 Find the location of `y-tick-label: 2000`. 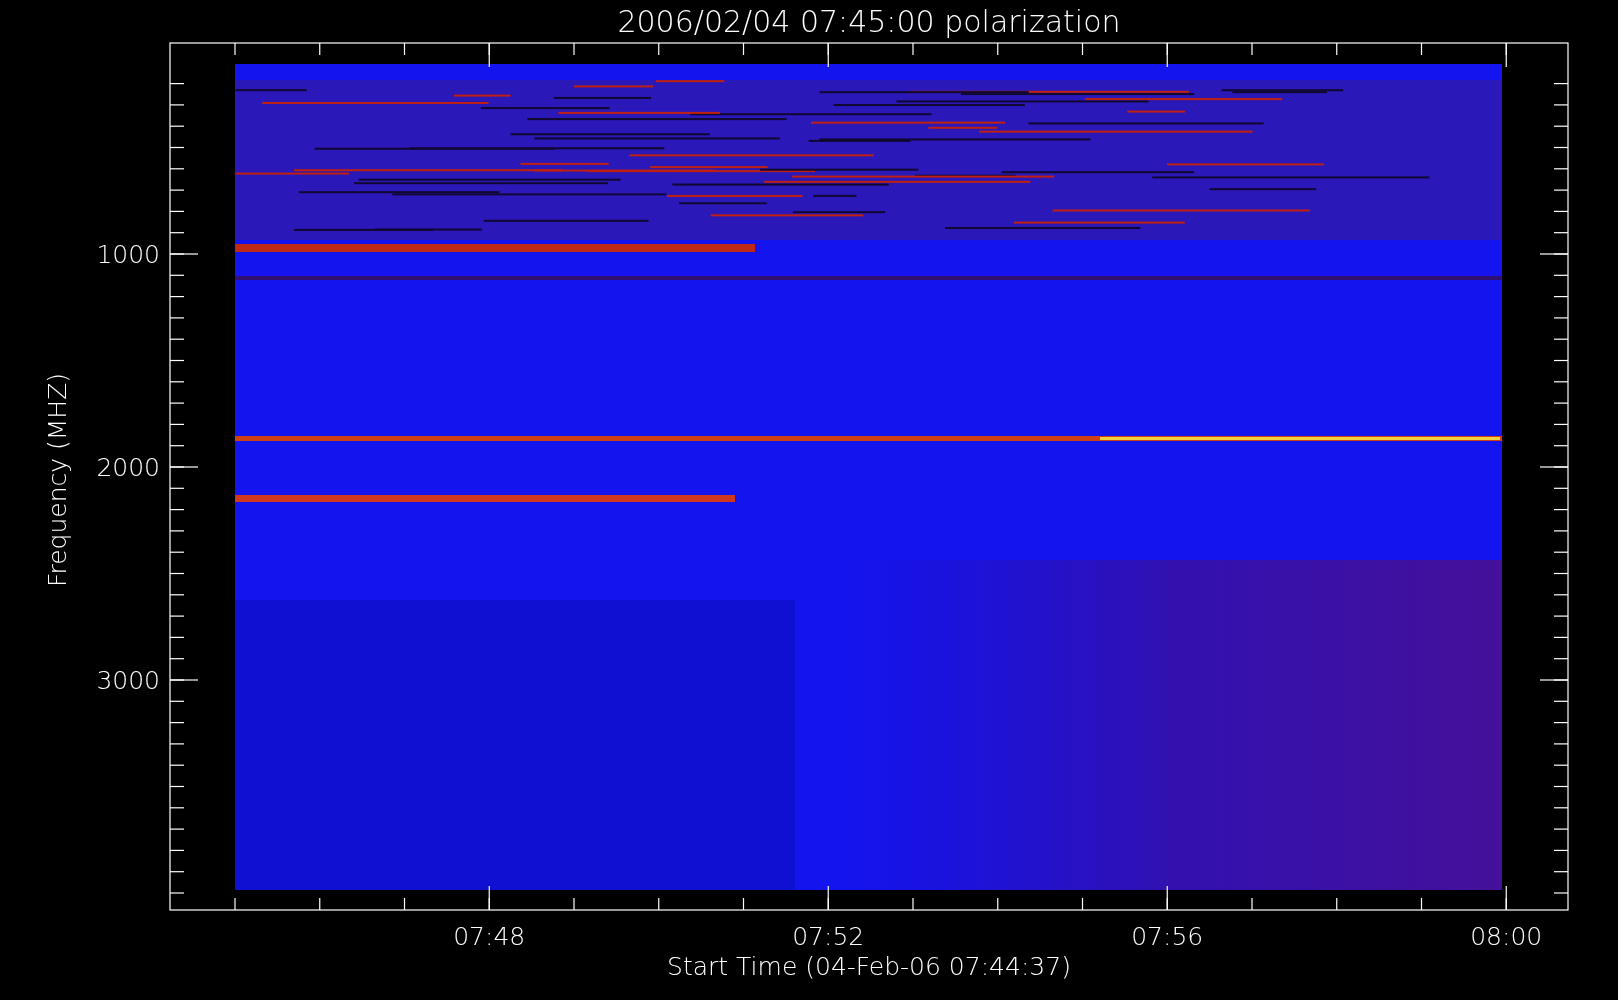

y-tick-label: 2000 is located at coordinates (128, 467).